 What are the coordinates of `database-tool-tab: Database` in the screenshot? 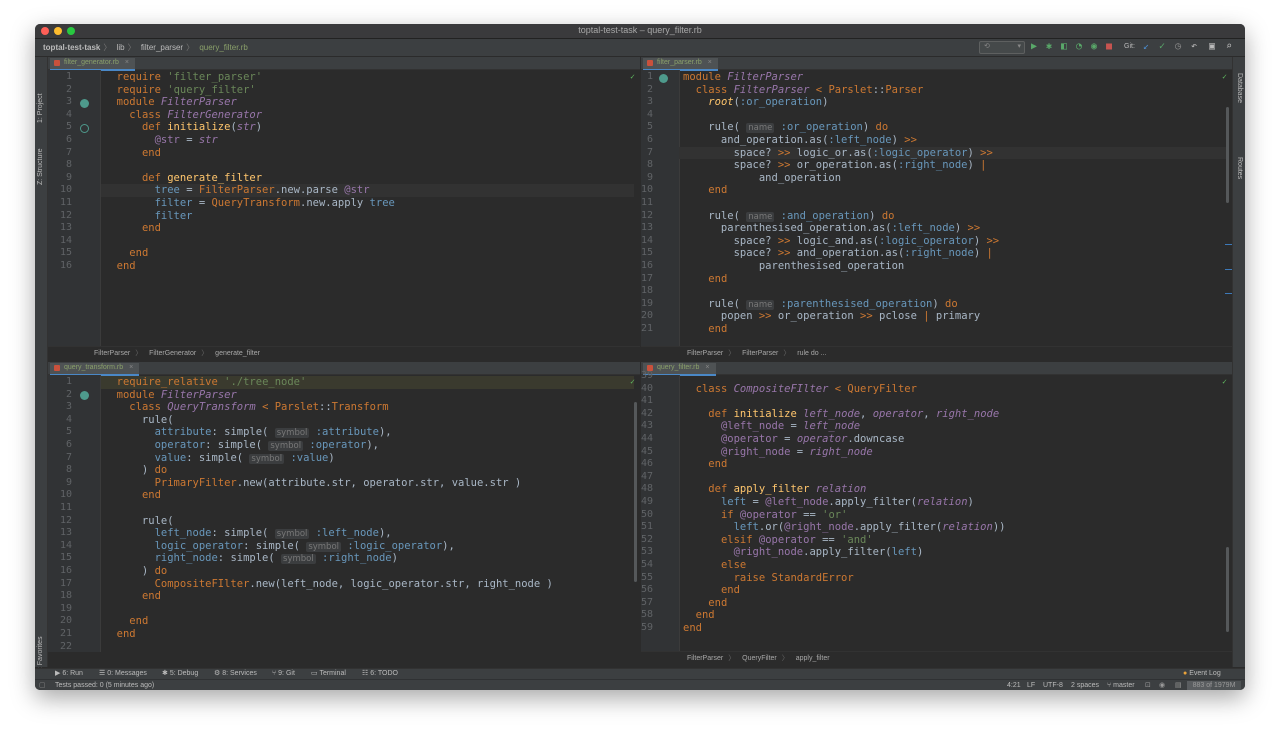 It's located at (1239, 88).